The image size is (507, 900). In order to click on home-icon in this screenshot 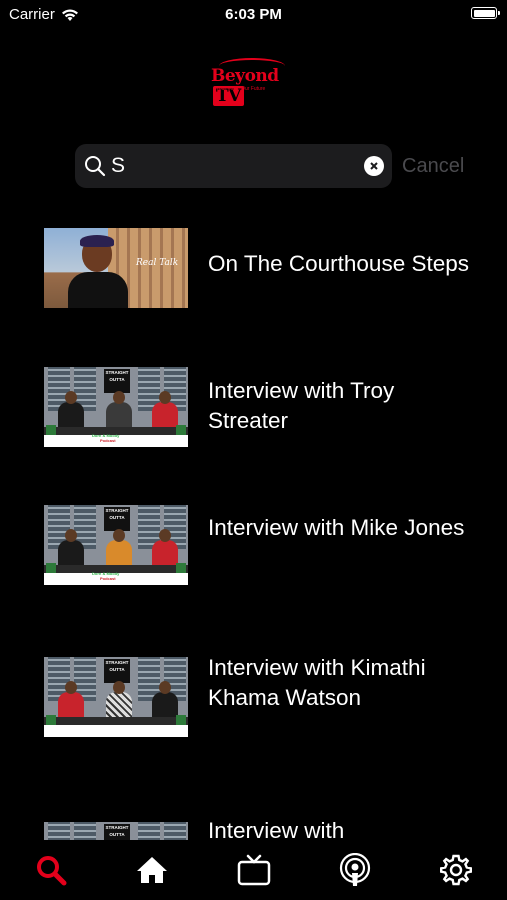, I will do `click(152, 870)`.